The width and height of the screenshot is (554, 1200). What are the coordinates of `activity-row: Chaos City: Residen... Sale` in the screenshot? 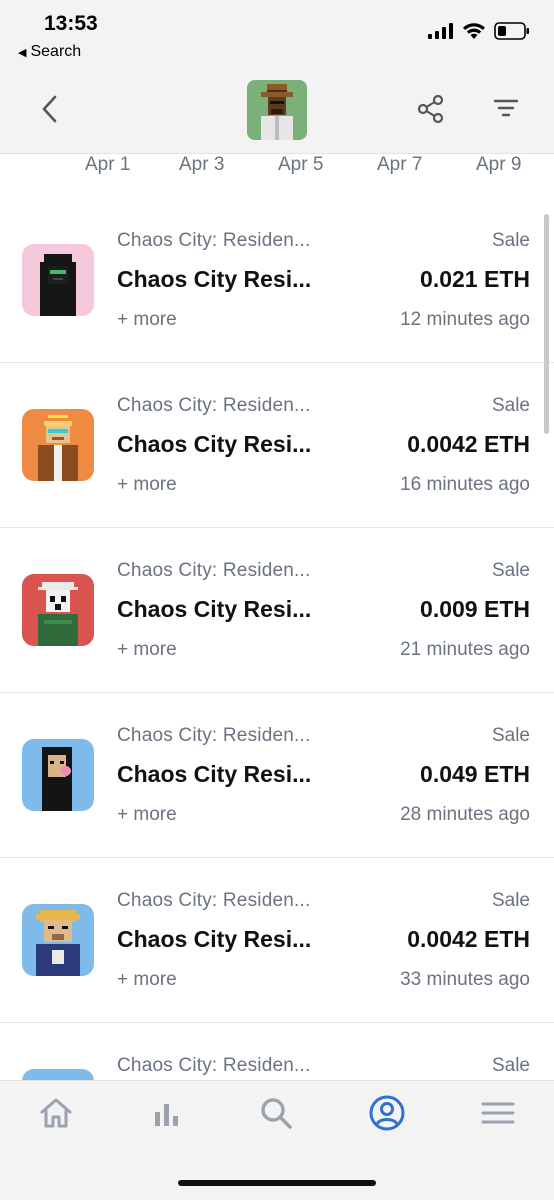 It's located at (277, 1051).